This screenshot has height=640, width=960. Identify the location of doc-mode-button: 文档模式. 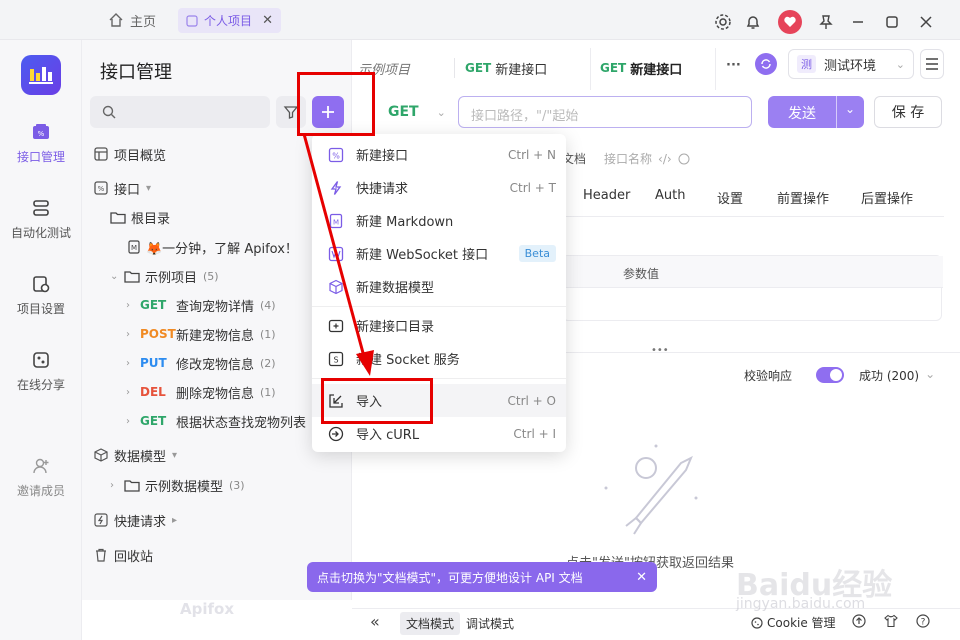
(430, 623).